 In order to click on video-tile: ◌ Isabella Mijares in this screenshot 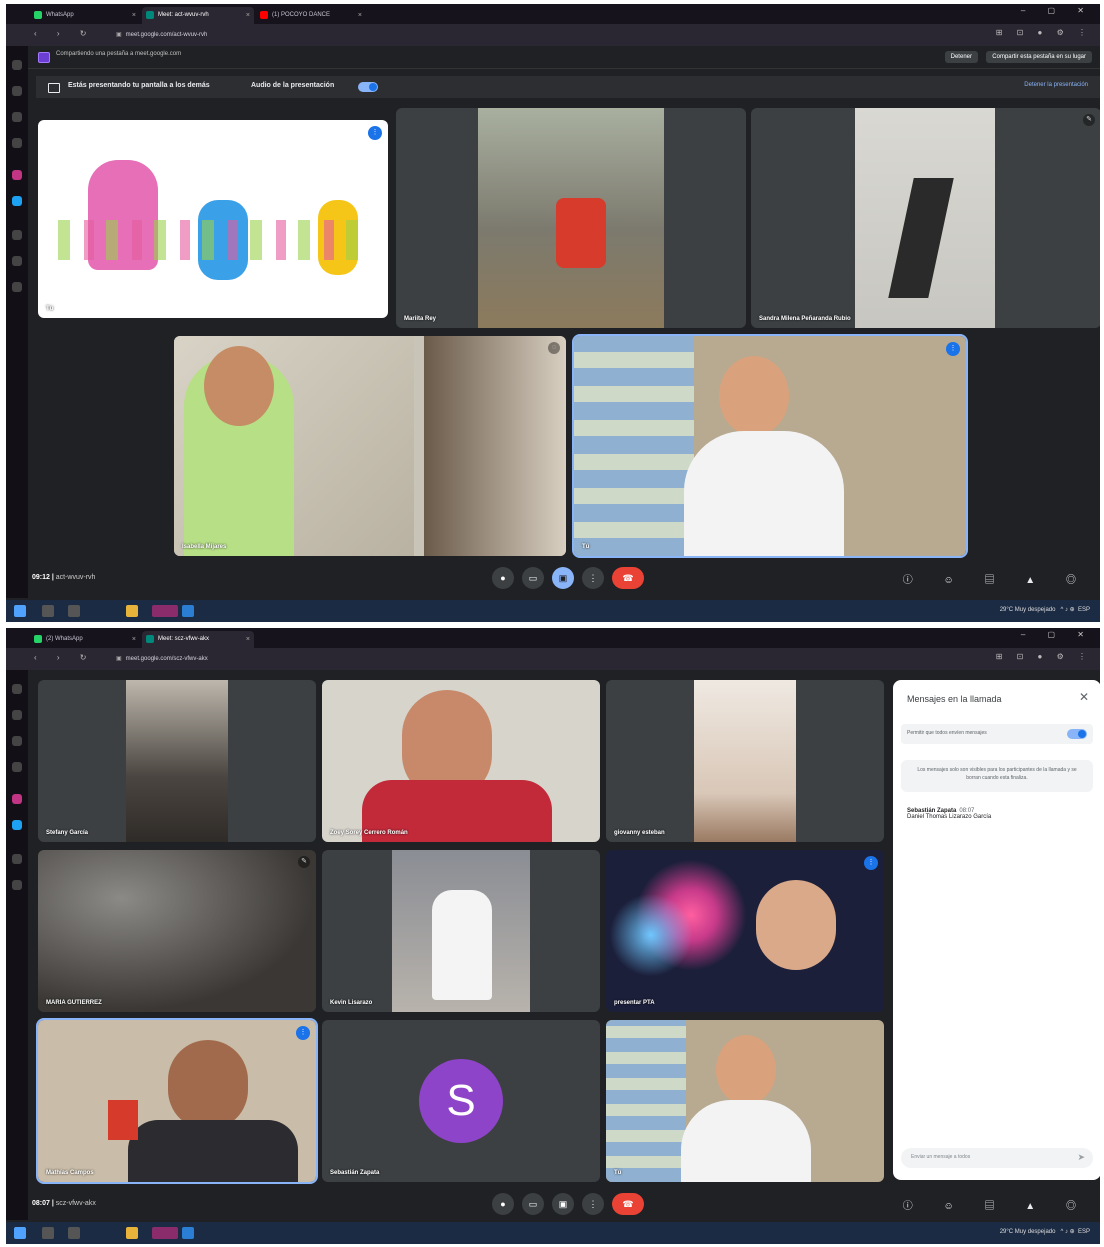, I will do `click(370, 446)`.